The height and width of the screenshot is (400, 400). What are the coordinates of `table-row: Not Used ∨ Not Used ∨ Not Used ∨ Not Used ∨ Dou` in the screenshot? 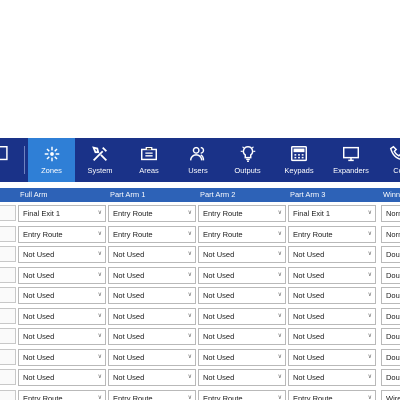 It's located at (200, 296).